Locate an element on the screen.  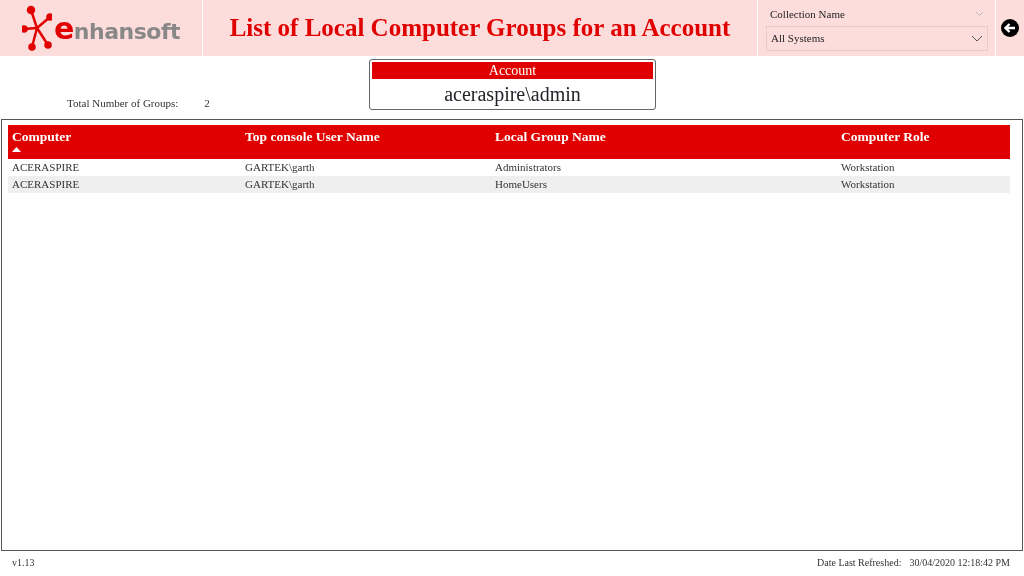
refreshed-value: 30/04/2020 12:18:42 PM is located at coordinates (959, 562).